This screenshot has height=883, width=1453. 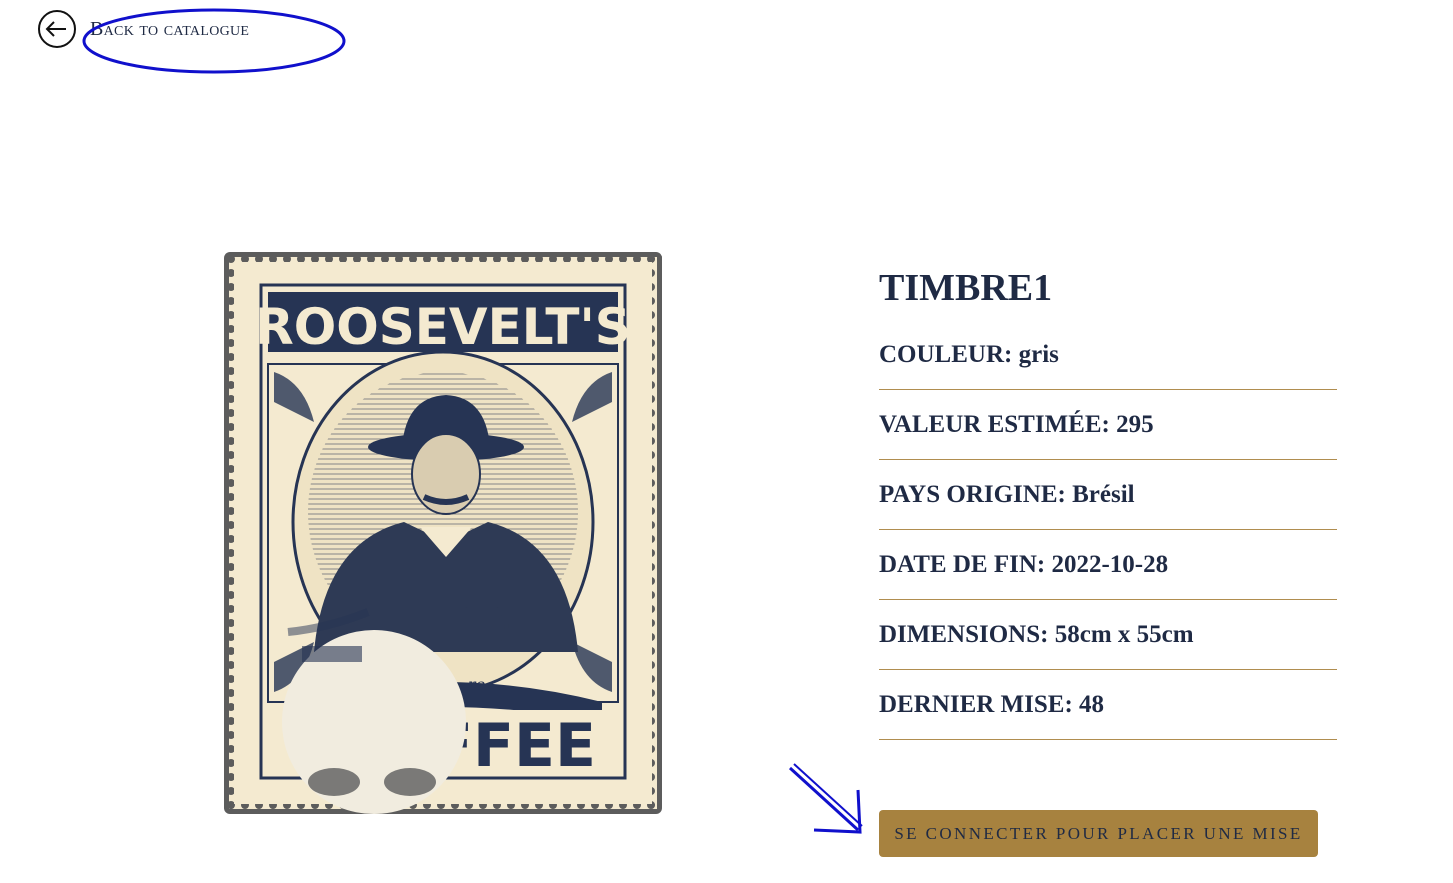 I want to click on detail-row-date: DATE DE FIN: 2022-10-28, so click(x=1108, y=565).